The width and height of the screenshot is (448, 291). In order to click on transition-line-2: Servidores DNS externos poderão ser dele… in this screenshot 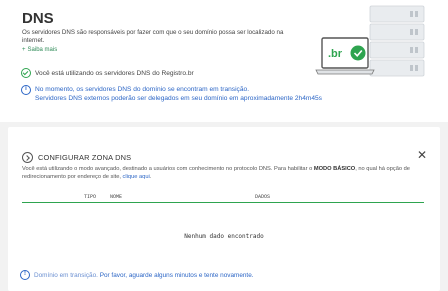, I will do `click(178, 98)`.